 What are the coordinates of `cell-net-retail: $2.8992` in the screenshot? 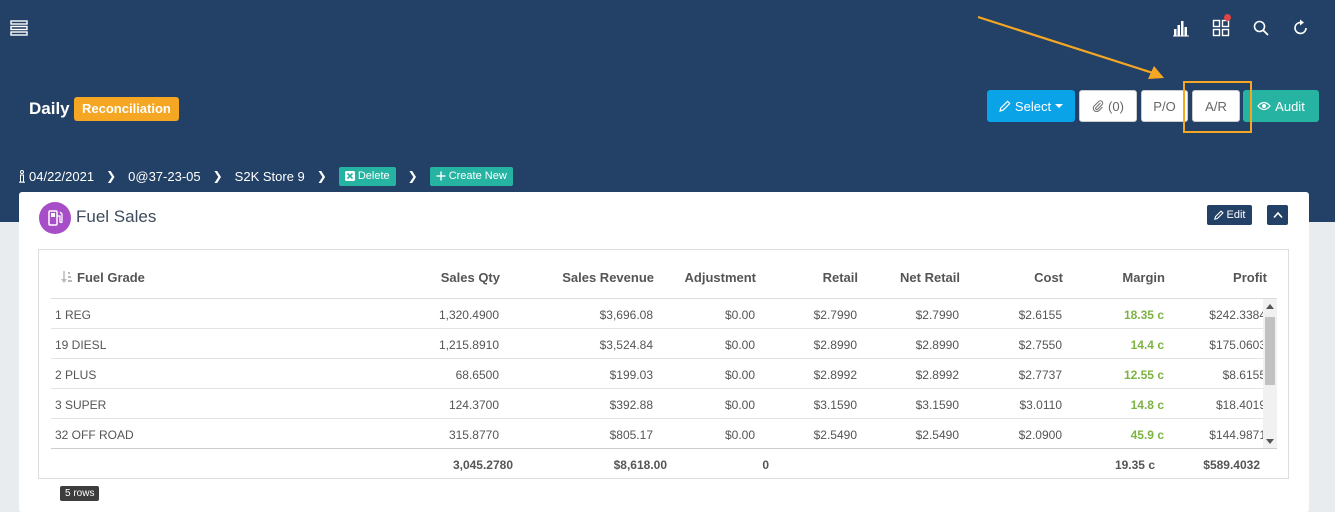 It's located at (937, 375).